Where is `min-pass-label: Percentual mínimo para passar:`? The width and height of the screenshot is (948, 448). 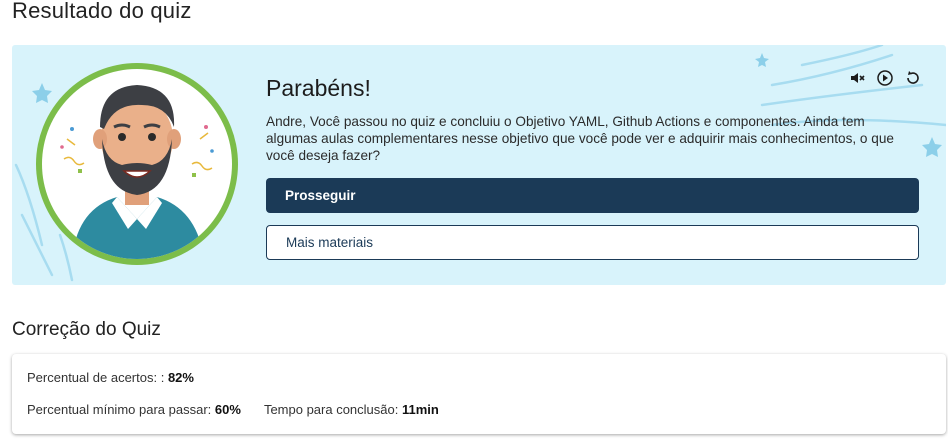 min-pass-label: Percentual mínimo para passar: is located at coordinates (119, 409).